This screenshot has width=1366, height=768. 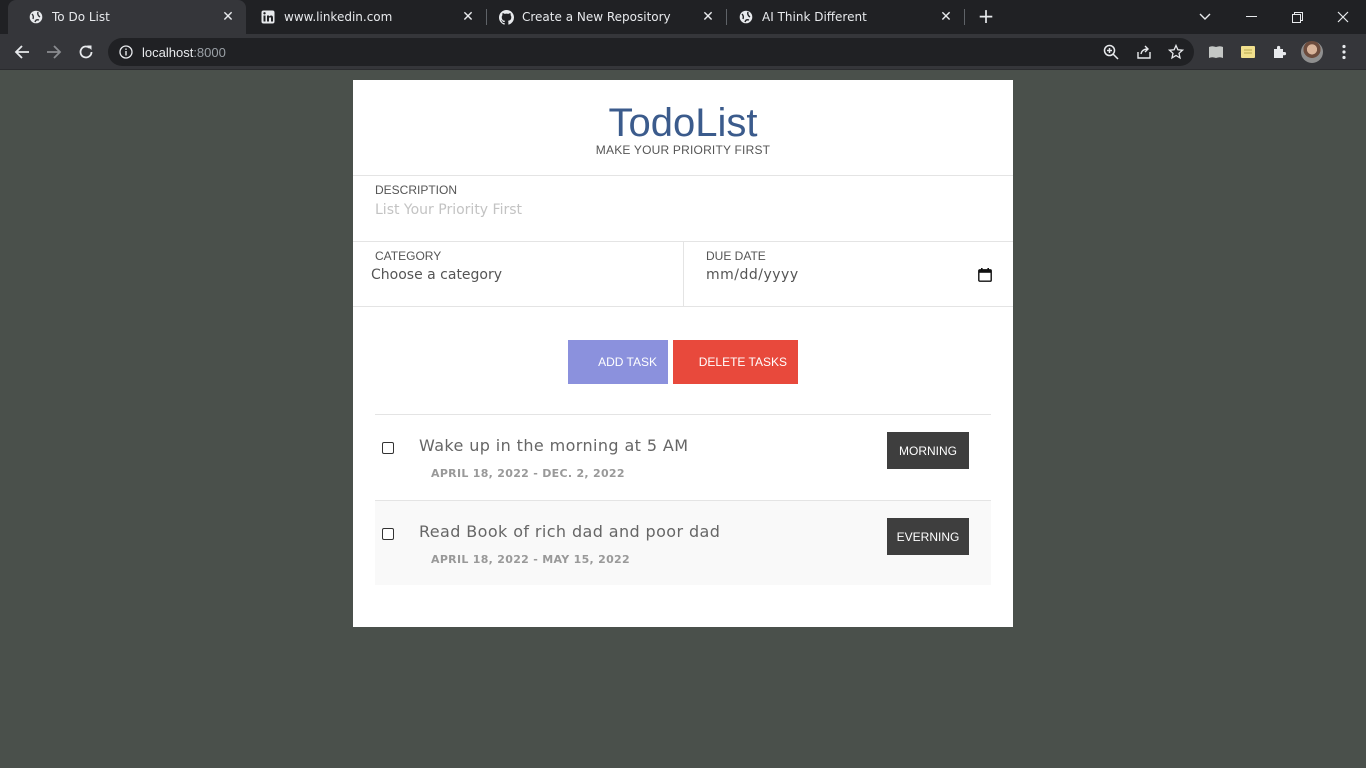 I want to click on description-field: DESCRIPTION, so click(x=683, y=209).